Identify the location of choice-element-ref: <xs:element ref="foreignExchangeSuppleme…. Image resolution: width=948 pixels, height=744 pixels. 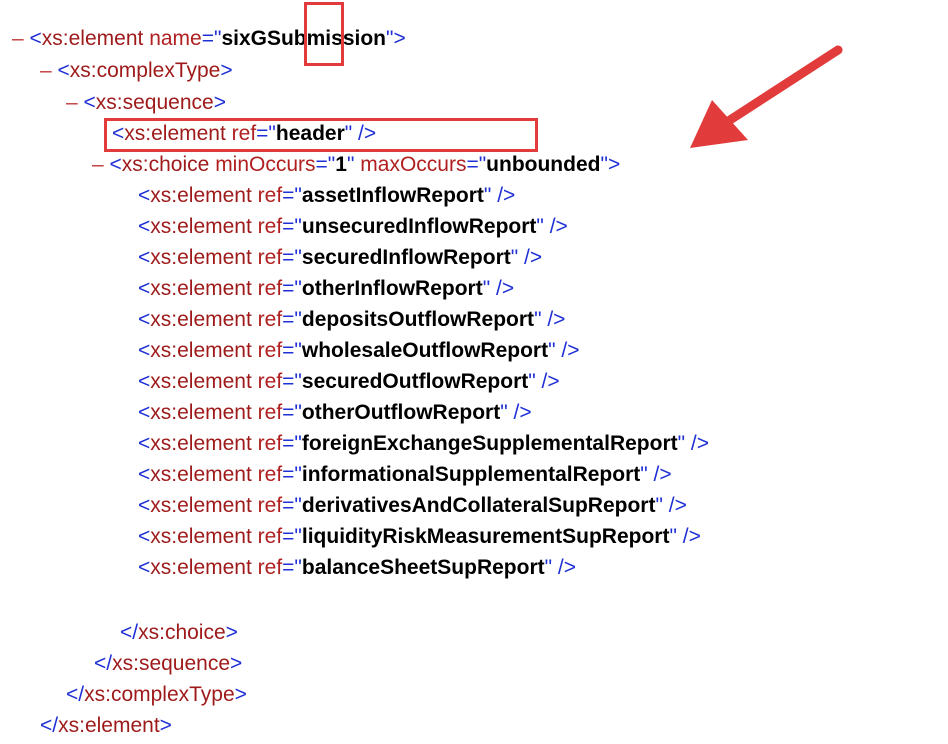
(423, 444).